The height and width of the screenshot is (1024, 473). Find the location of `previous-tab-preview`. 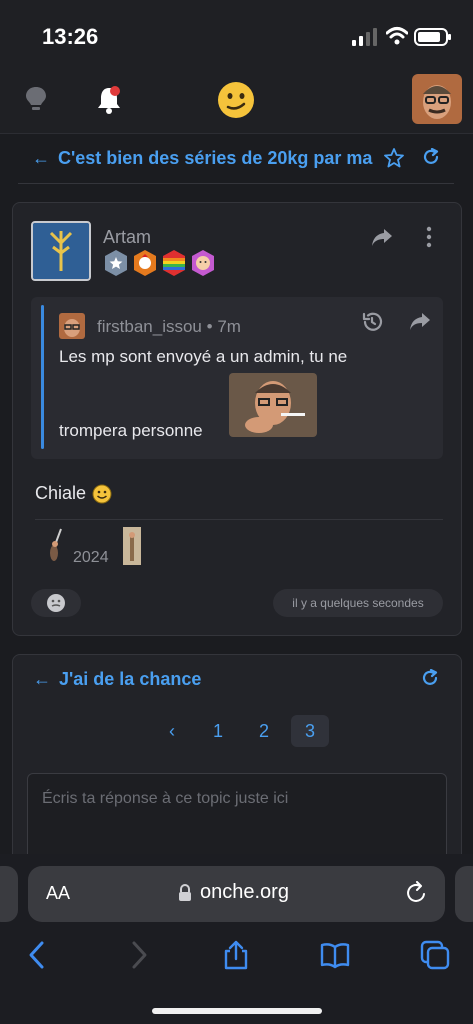

previous-tab-preview is located at coordinates (9, 894).